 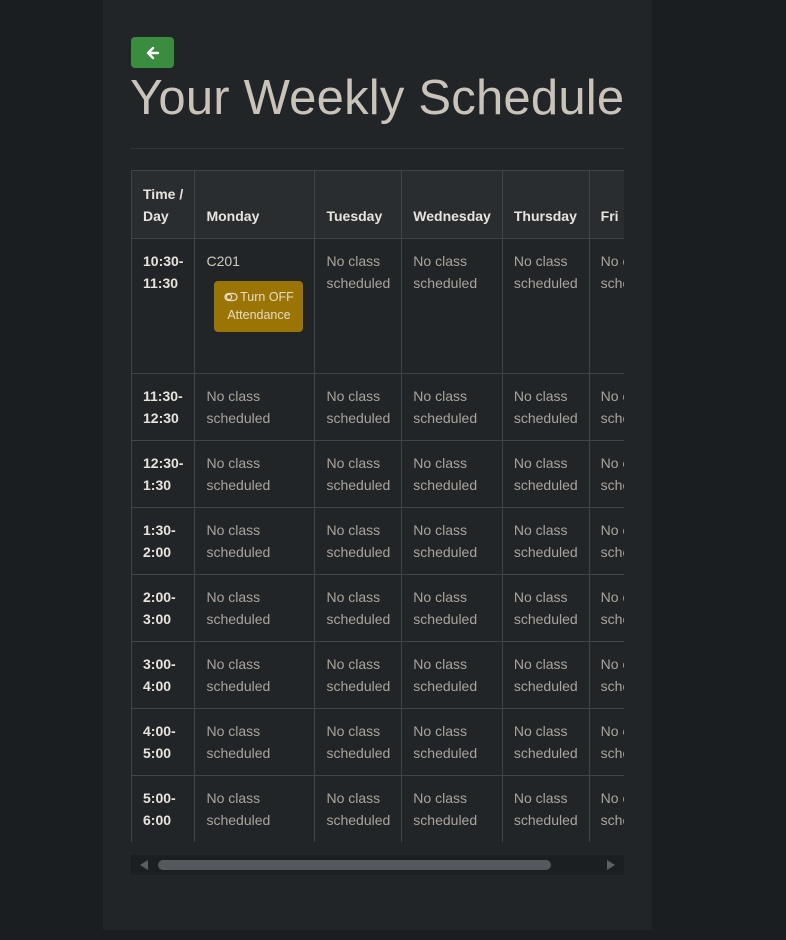 What do you see at coordinates (163, 204) in the screenshot?
I see `header-time-day: Time / Day` at bounding box center [163, 204].